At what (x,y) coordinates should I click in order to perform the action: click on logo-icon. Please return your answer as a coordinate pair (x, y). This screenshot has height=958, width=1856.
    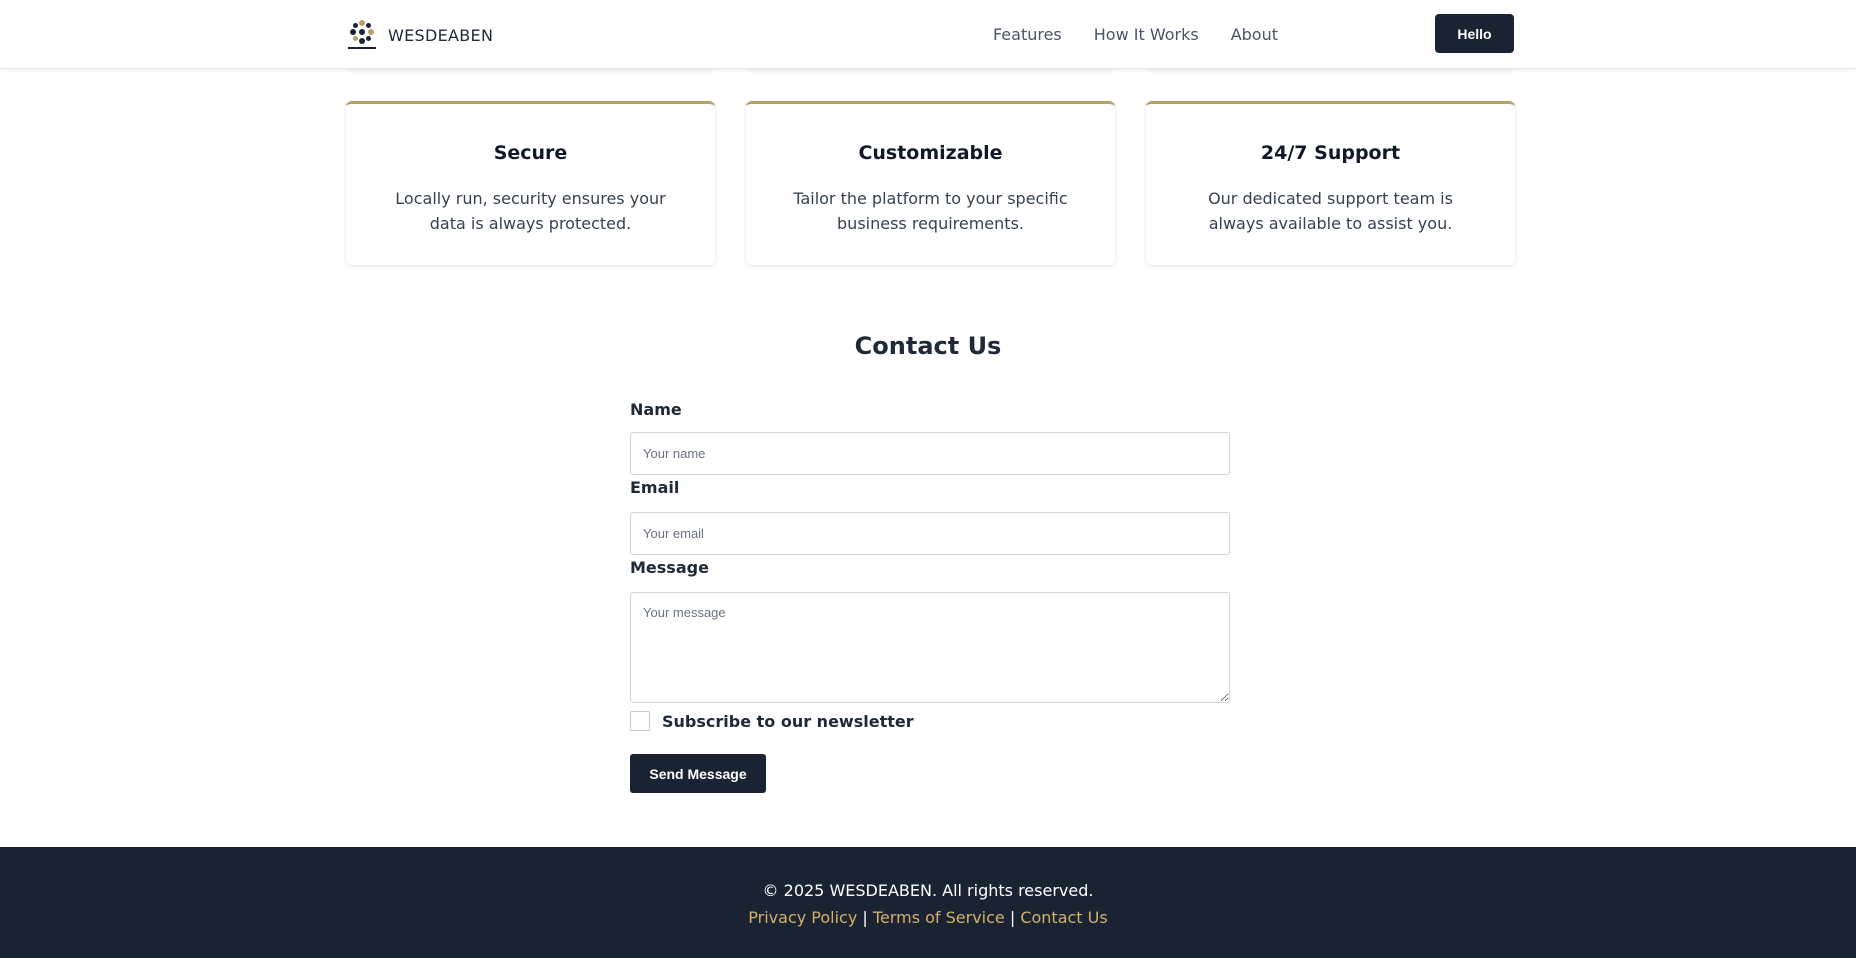
    Looking at the image, I should click on (362, 34).